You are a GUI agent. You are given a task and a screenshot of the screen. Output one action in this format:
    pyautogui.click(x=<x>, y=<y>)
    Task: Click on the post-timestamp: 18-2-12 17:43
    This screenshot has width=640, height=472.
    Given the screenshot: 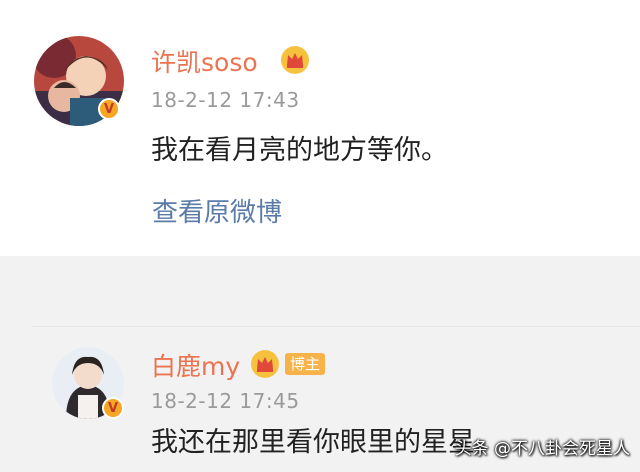 What is the action you would take?
    pyautogui.click(x=225, y=100)
    